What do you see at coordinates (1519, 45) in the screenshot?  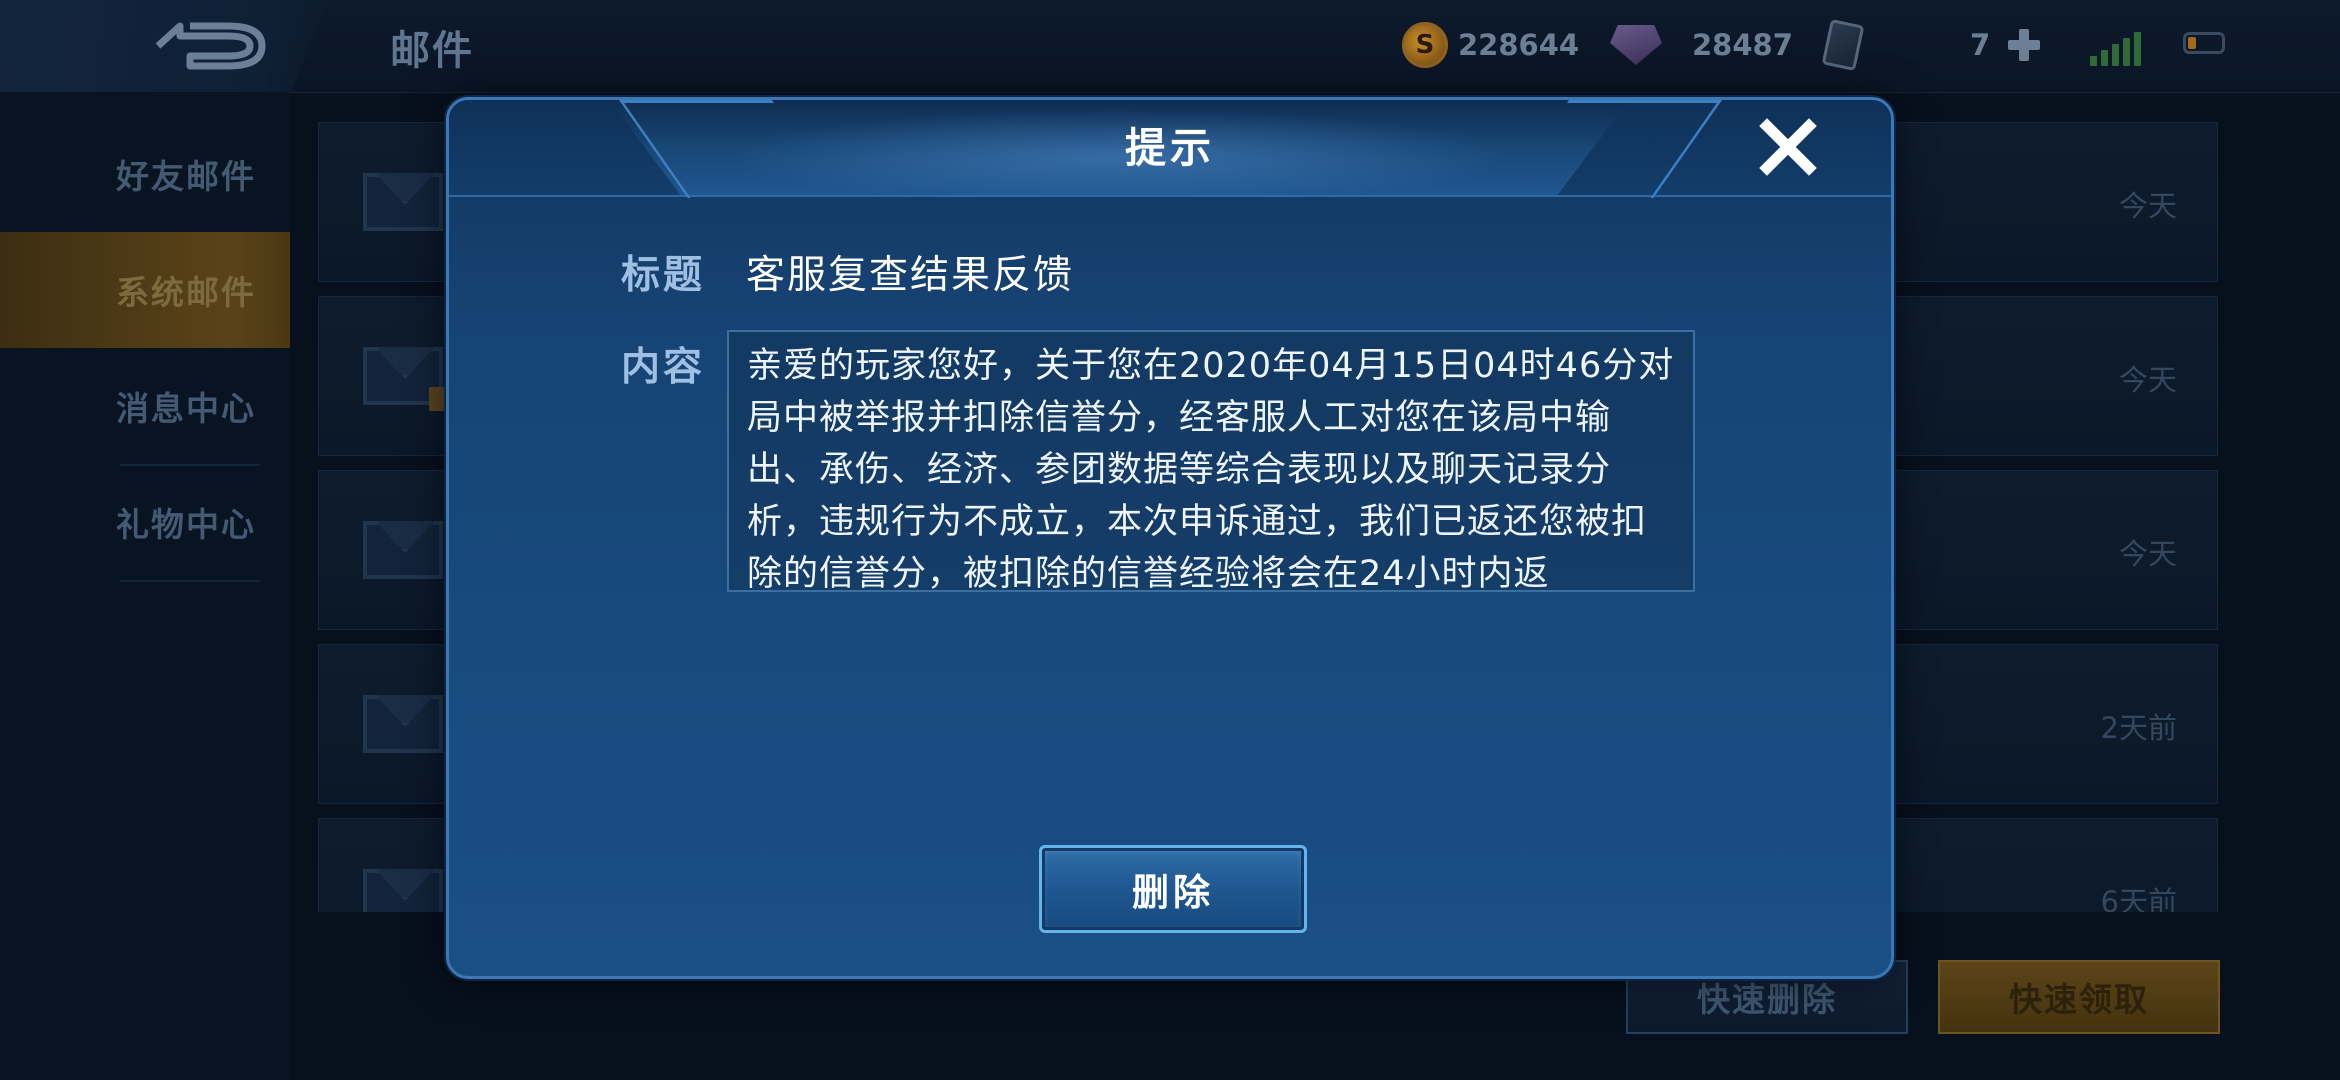 I see `gold-amount: 228644` at bounding box center [1519, 45].